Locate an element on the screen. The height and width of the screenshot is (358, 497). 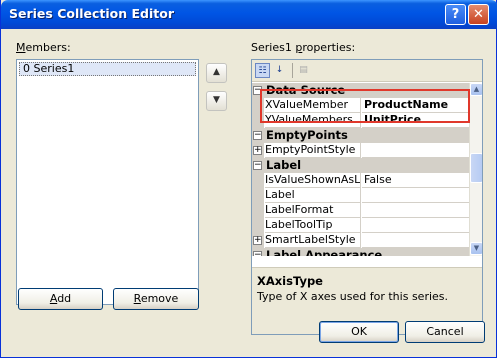
move-down-button: ▼ is located at coordinates (216, 101).